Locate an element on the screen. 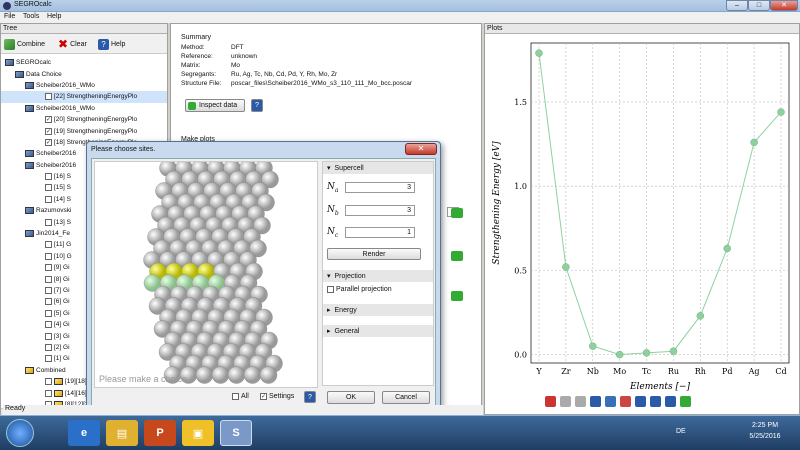 The image size is (800, 450). tree-item: ✓ [20] StrengtheningEnergyPlo is located at coordinates (84, 119).